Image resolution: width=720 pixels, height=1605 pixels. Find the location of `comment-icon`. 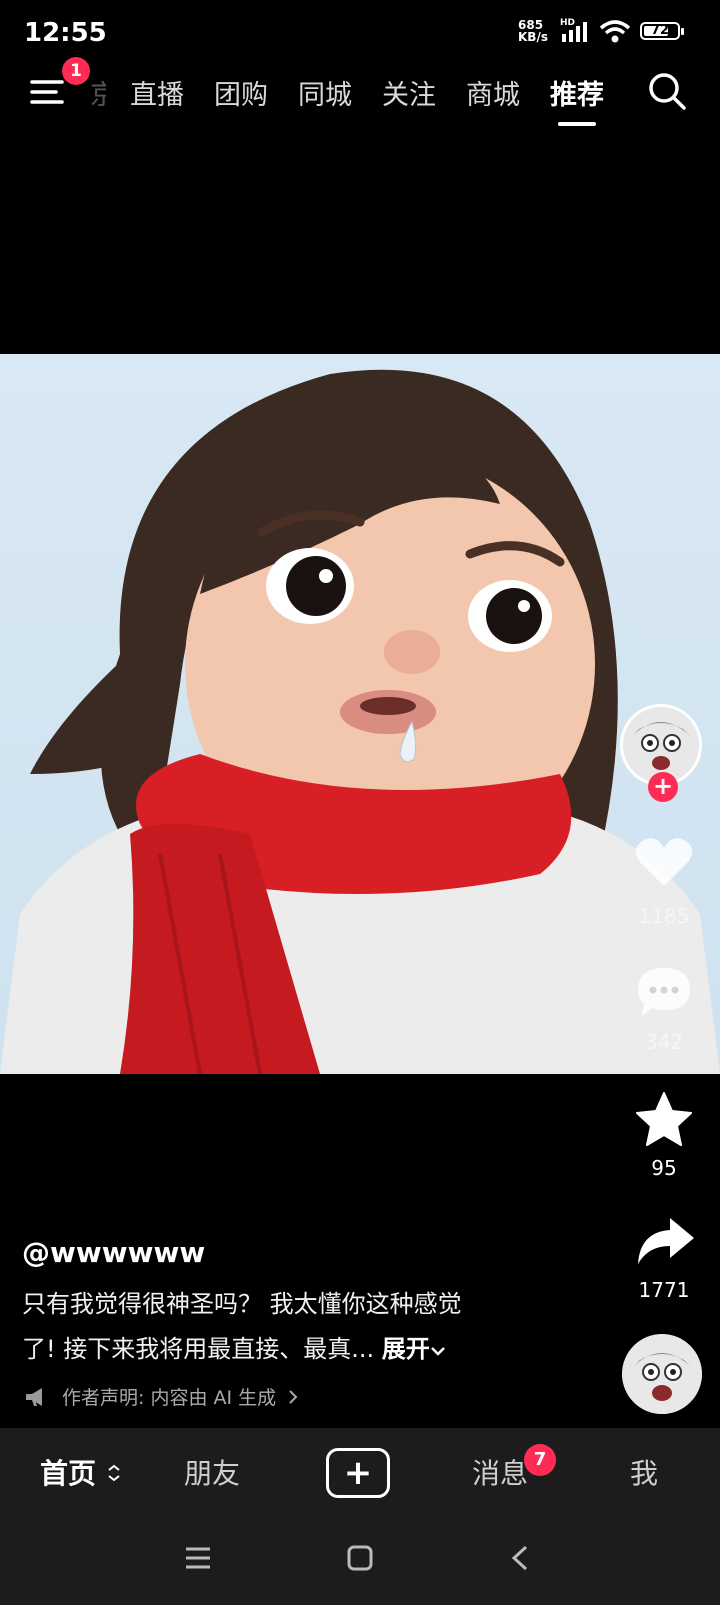

comment-icon is located at coordinates (664, 992).